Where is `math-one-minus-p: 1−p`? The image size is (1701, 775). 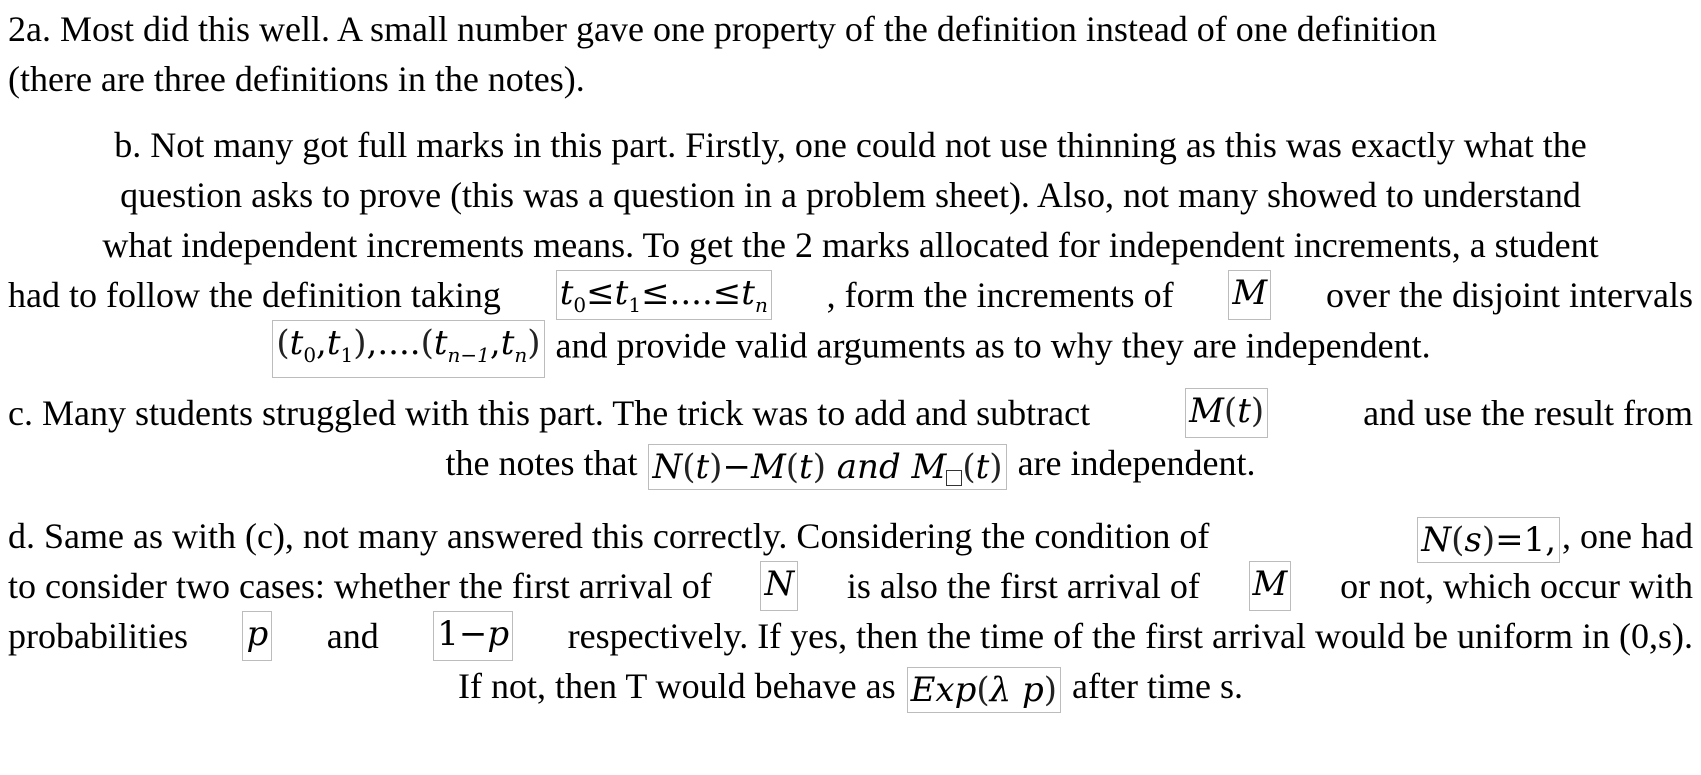 math-one-minus-p: 1−p is located at coordinates (473, 636).